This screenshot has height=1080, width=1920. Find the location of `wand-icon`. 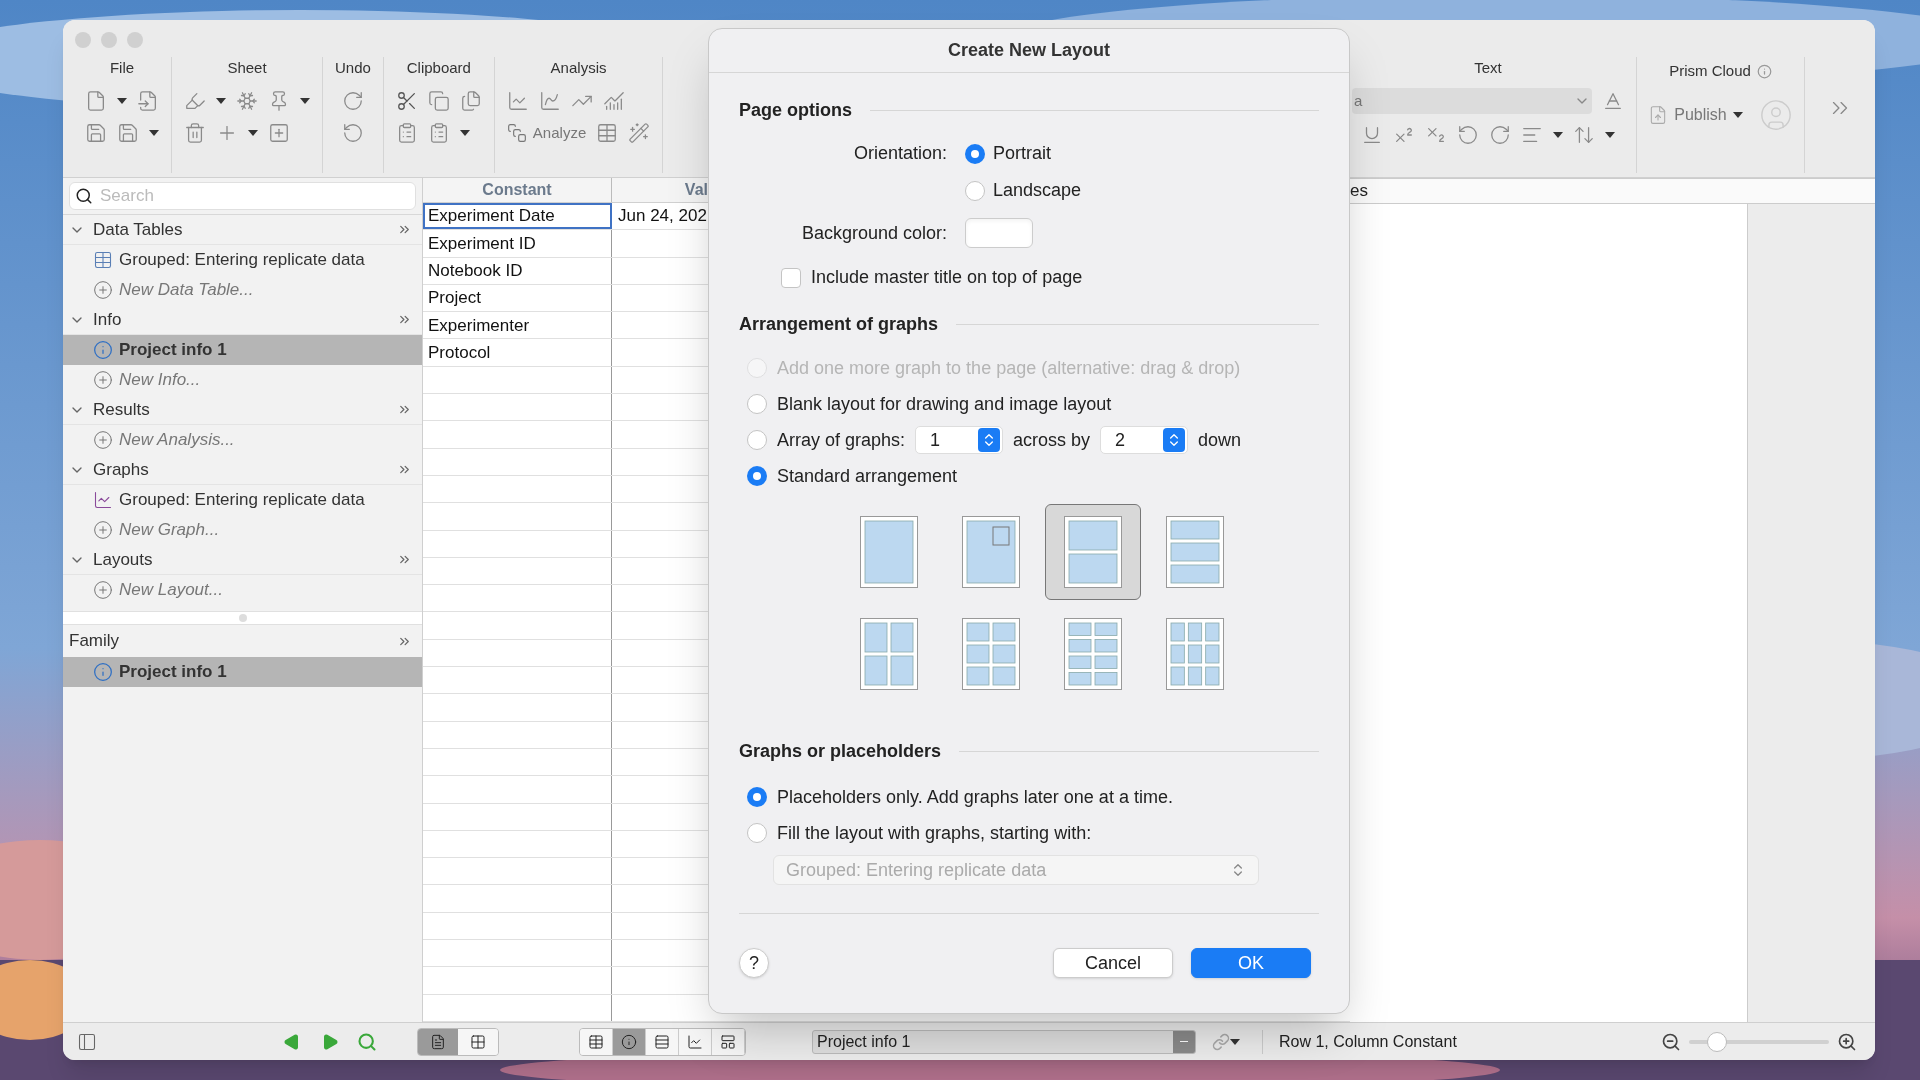

wand-icon is located at coordinates (639, 133).